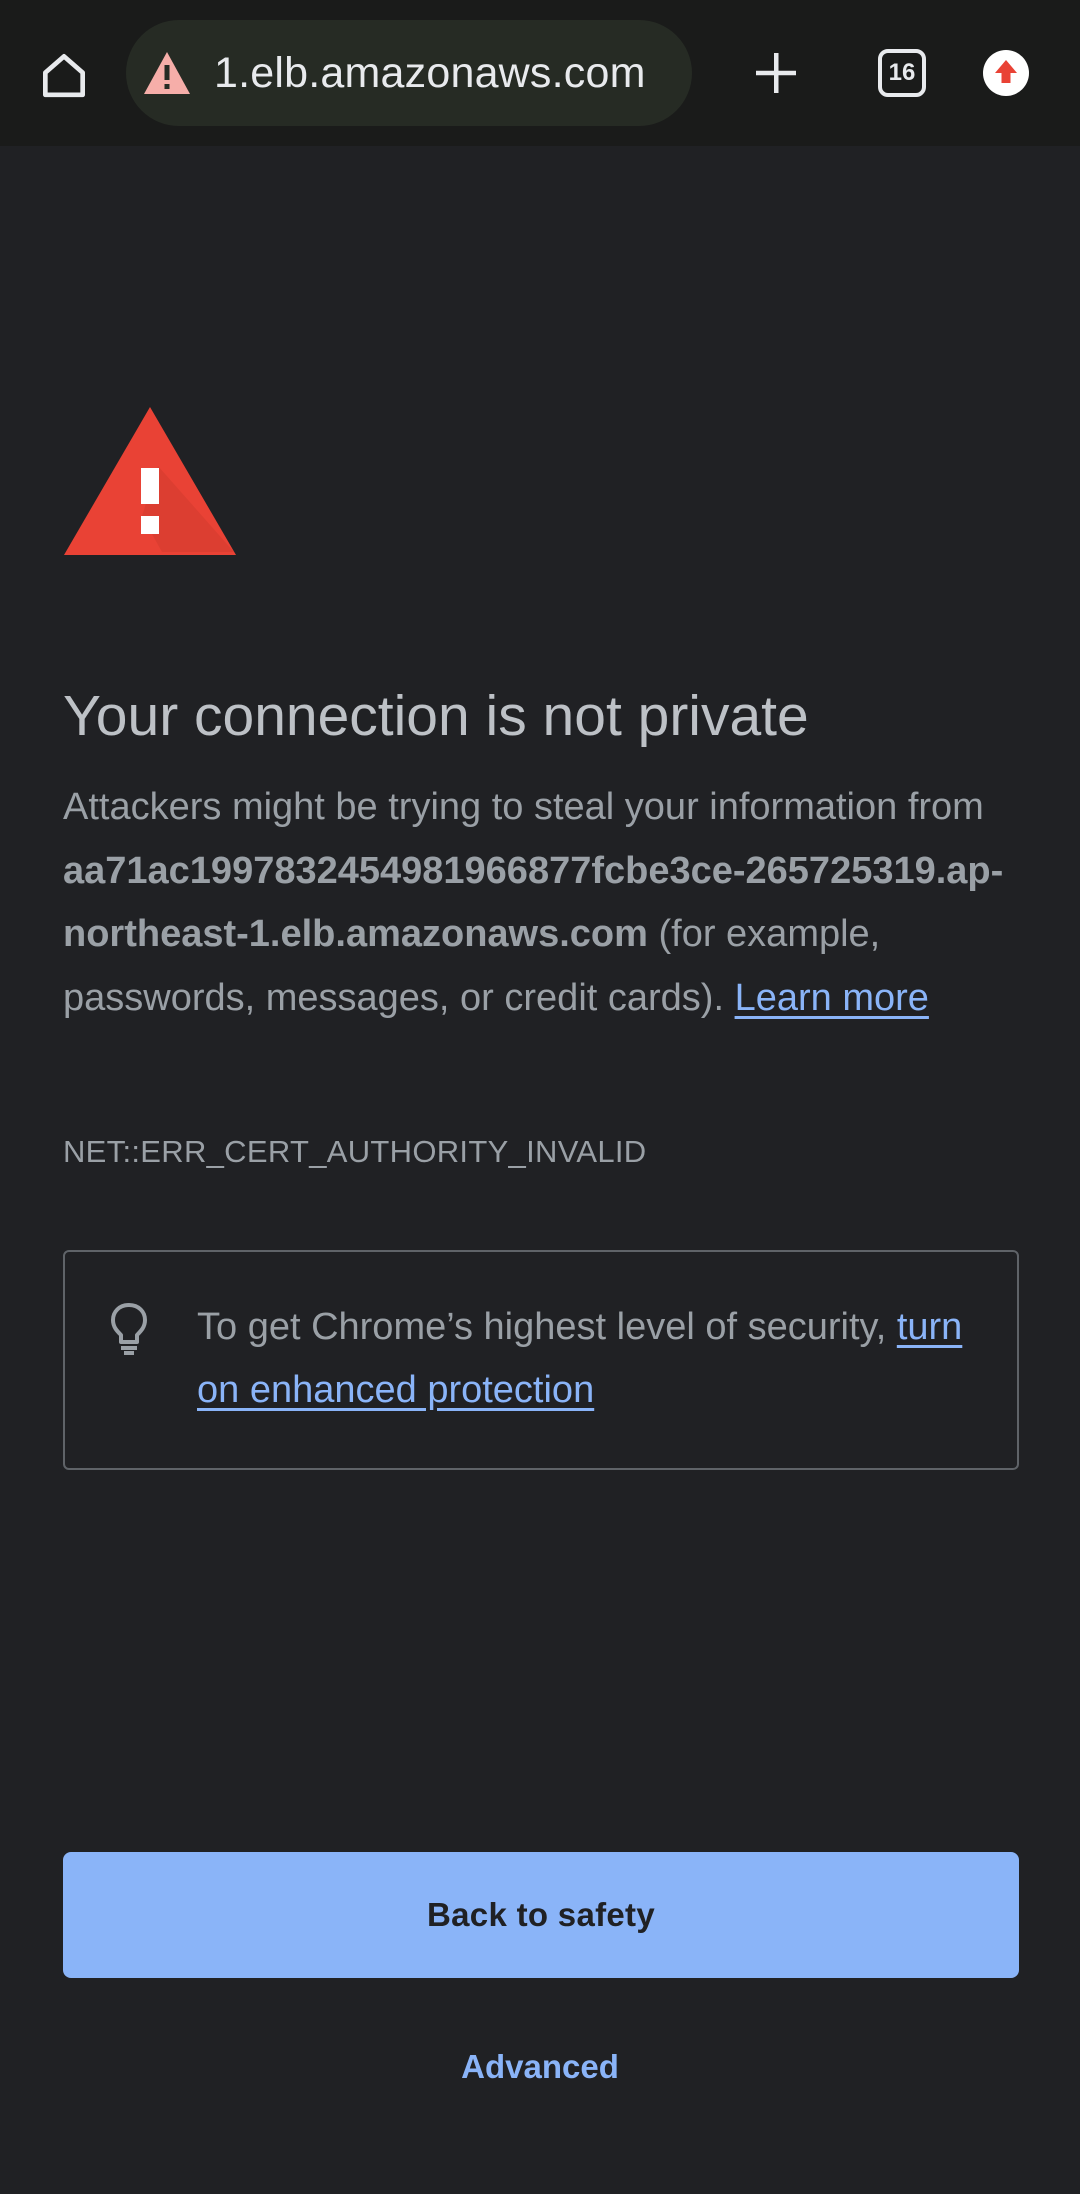  I want to click on error-code: NET::ERR_CERT_AUTHORITY_INVALID, so click(355, 1151).